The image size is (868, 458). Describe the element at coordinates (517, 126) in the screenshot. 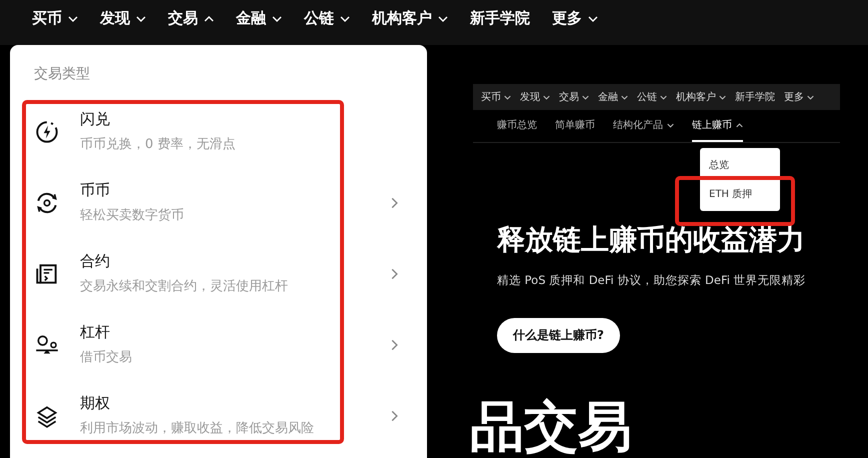

I see `sub-nav-tab: 赚币总览` at that location.